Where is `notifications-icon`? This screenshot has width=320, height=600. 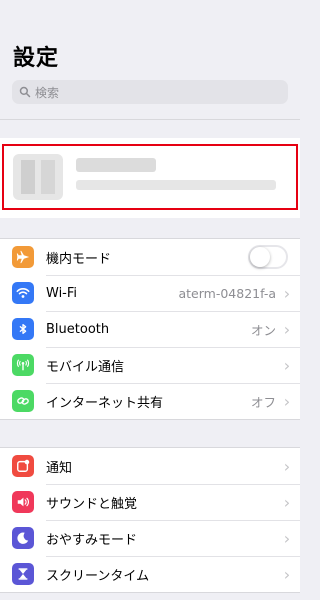 notifications-icon is located at coordinates (23, 466).